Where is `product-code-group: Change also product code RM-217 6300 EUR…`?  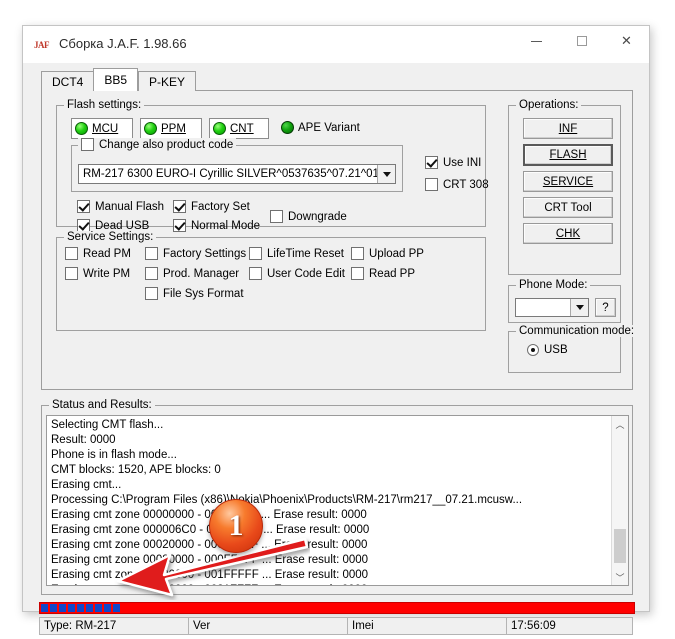 product-code-group: Change also product code RM-217 6300 EUR… is located at coordinates (237, 165).